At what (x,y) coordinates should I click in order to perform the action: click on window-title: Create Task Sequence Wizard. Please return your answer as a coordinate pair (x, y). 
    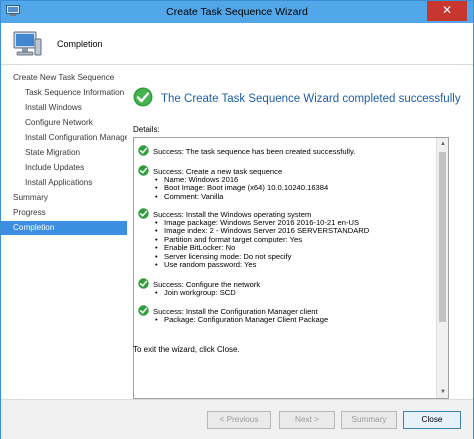
    Looking at the image, I should click on (237, 12).